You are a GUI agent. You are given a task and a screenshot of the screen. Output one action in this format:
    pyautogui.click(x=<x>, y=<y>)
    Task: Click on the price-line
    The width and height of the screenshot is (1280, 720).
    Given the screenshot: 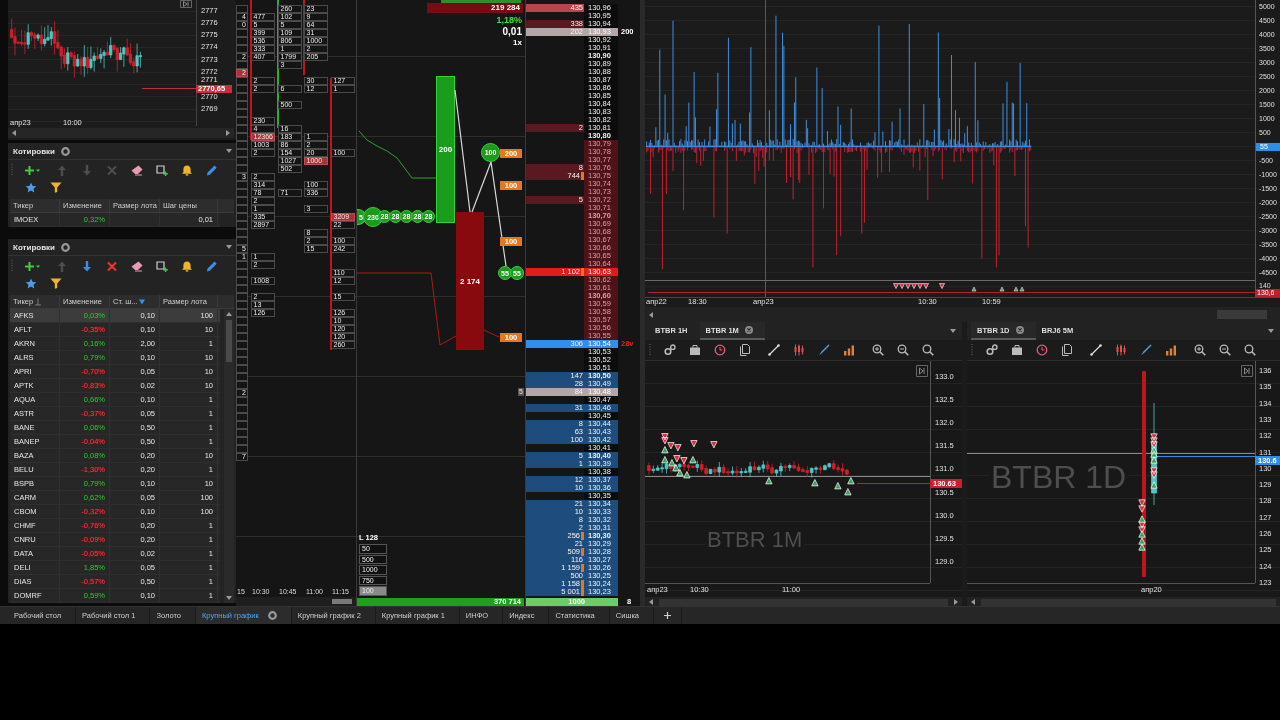 What is the action you would take?
    pyautogui.click(x=169, y=88)
    